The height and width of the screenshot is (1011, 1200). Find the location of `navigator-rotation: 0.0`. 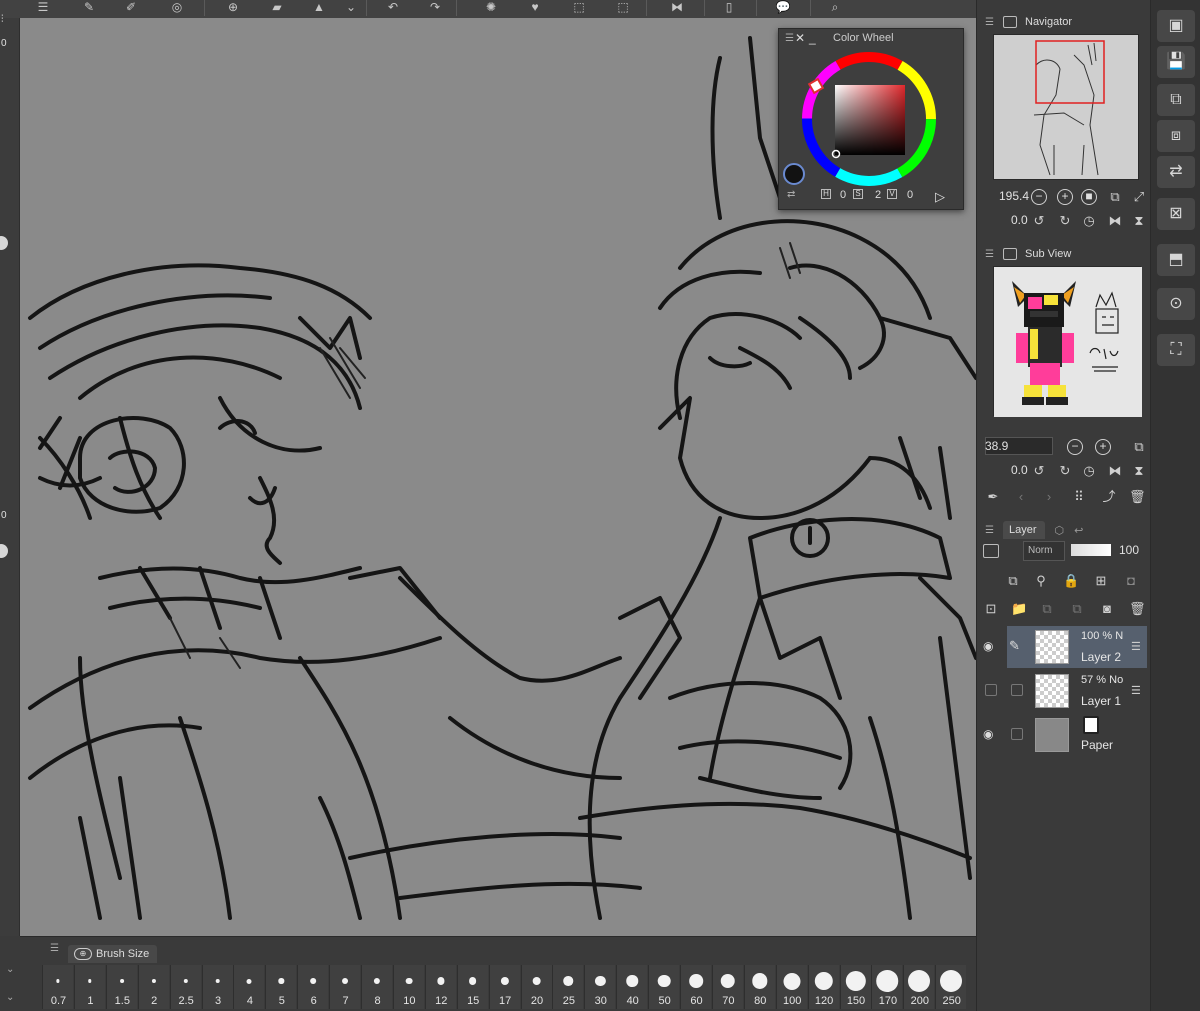

navigator-rotation: 0.0 is located at coordinates (1019, 220).